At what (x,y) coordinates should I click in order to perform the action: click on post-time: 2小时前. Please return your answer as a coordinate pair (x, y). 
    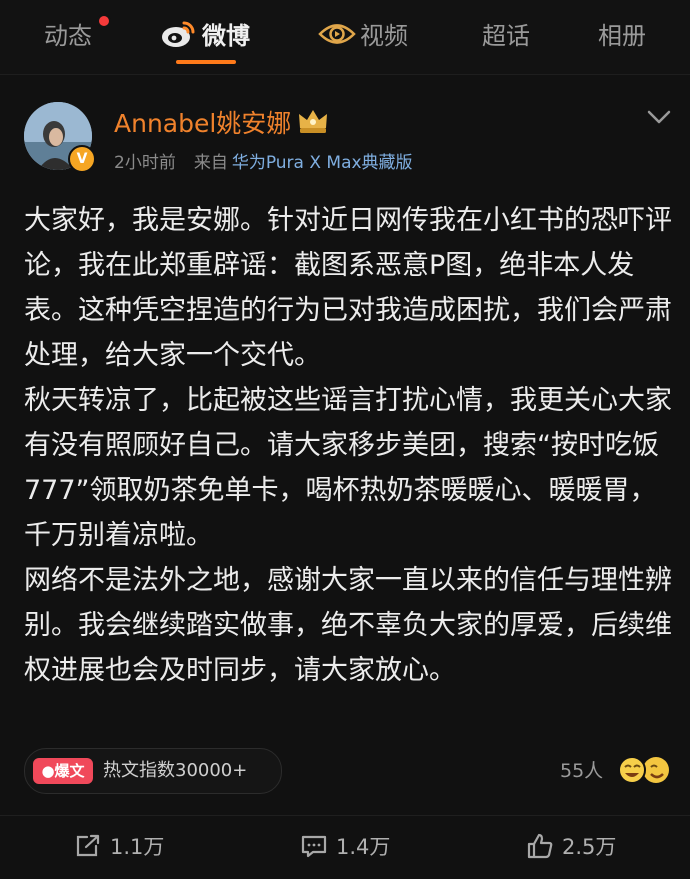
    Looking at the image, I should click on (145, 163).